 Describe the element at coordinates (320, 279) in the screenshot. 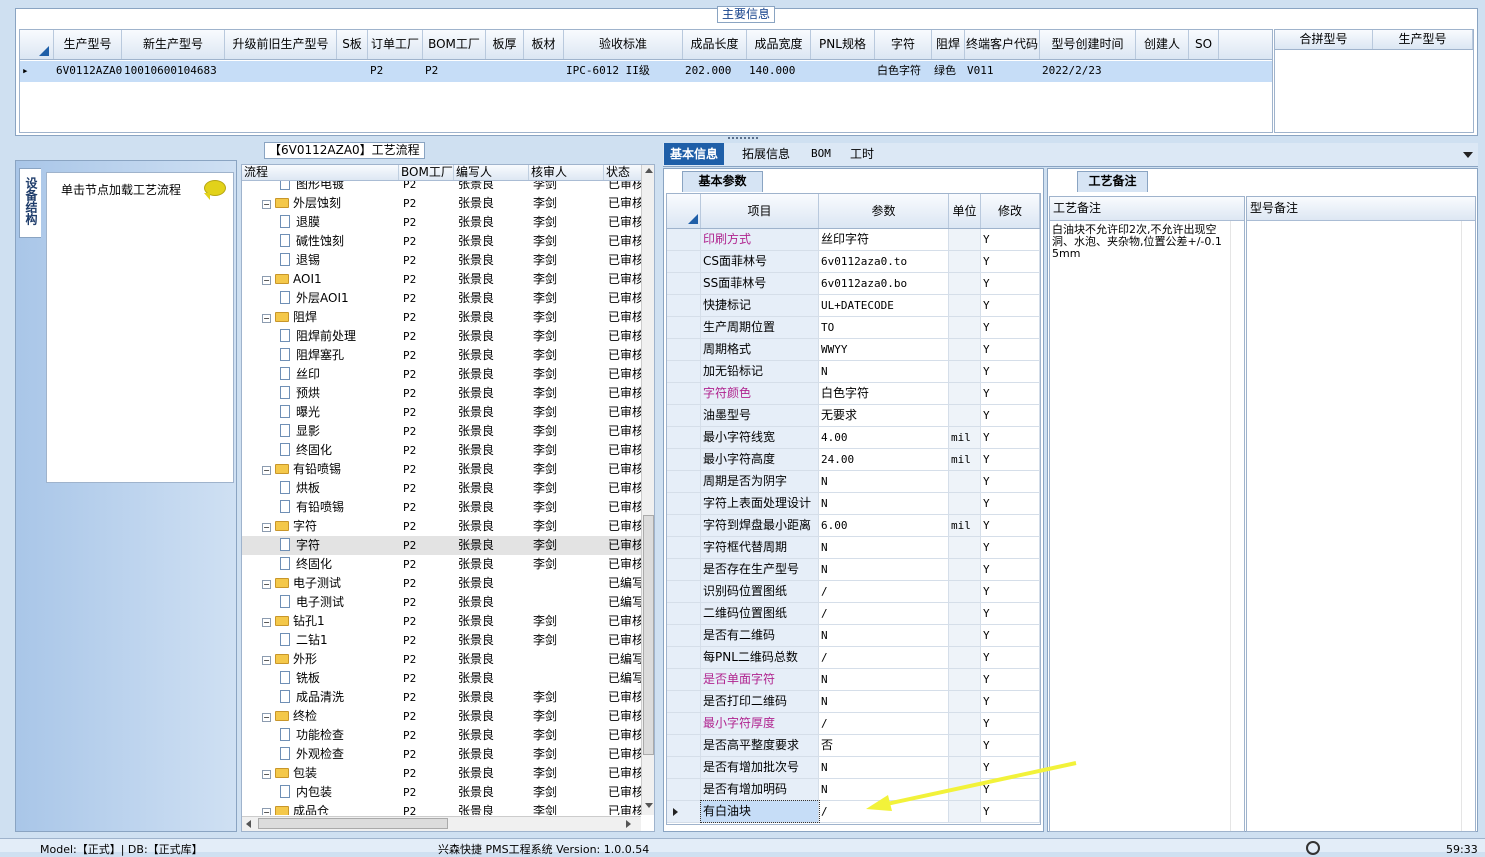

I see `tree-node: − AOI1` at that location.